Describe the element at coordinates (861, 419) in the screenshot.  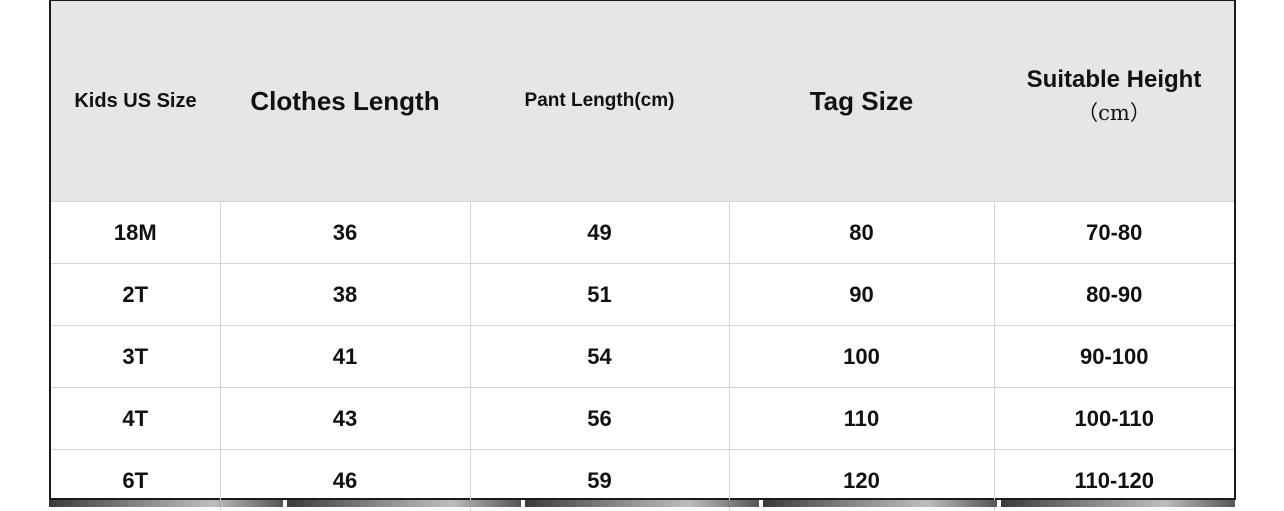
I see `cell-tag-size: 110` at that location.